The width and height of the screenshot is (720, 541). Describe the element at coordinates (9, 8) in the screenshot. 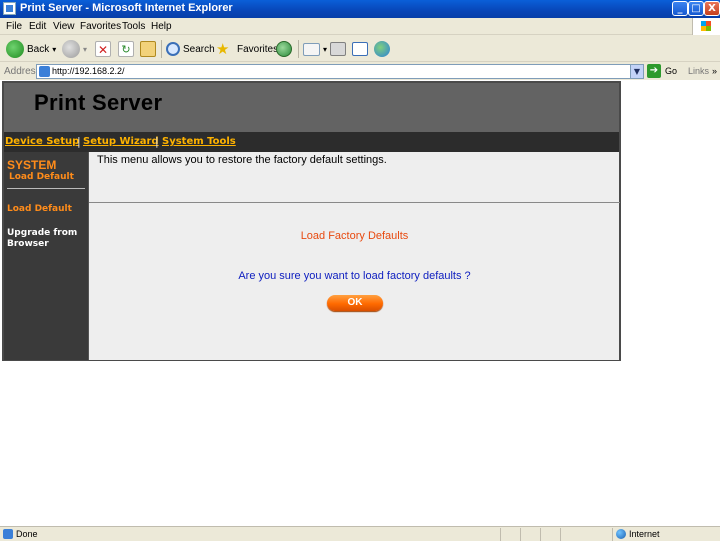

I see `ie-icon` at that location.